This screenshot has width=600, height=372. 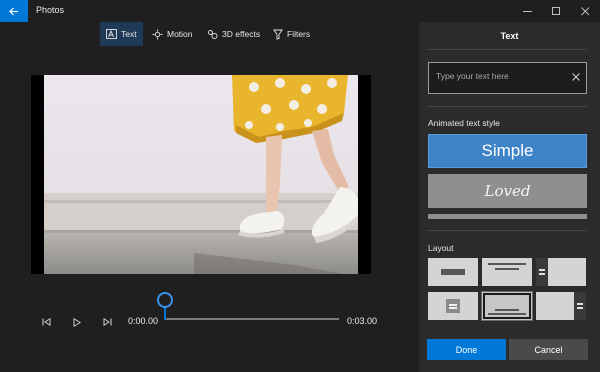 I want to click on layout-label: Layout, so click(x=441, y=248).